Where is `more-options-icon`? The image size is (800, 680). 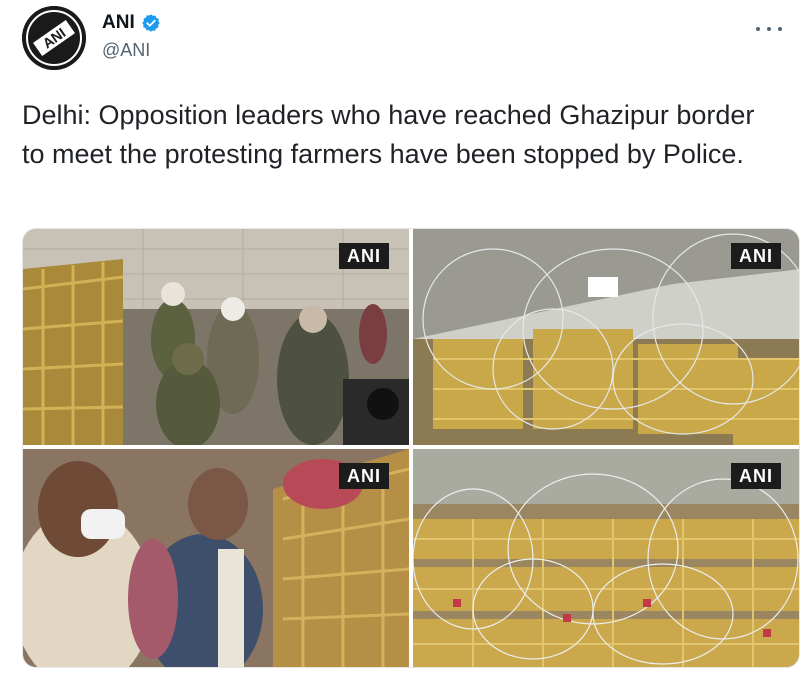 more-options-icon is located at coordinates (769, 29).